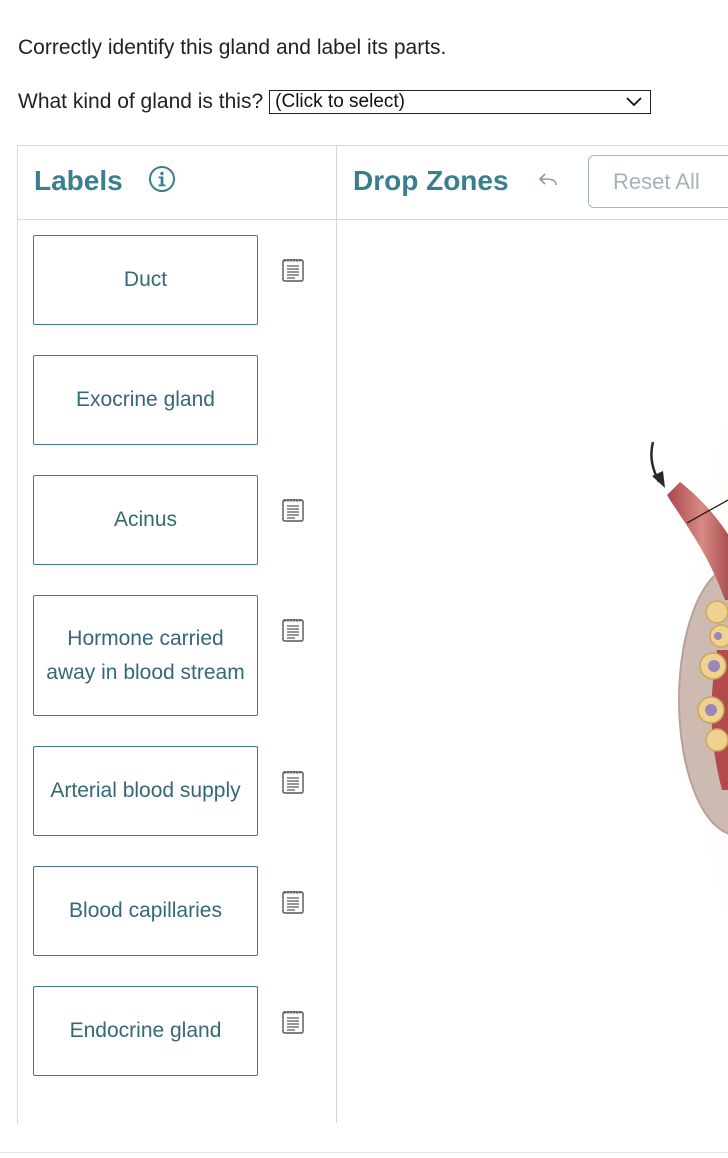  I want to click on label-text: Endocrine gland, so click(145, 1030).